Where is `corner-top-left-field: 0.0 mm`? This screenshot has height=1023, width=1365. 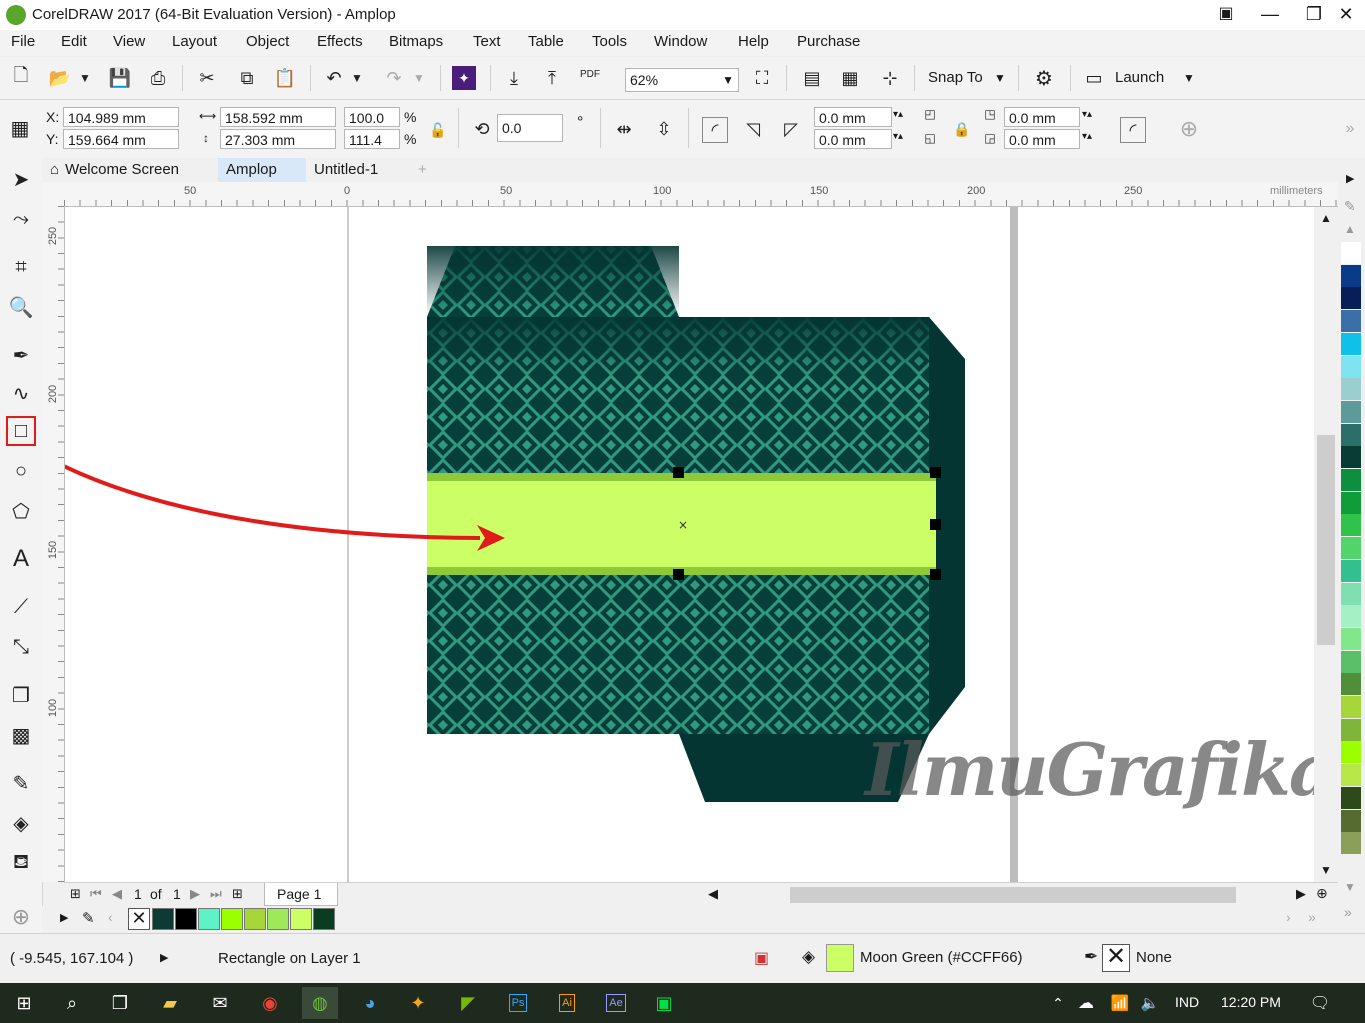 corner-top-left-field: 0.0 mm is located at coordinates (853, 117).